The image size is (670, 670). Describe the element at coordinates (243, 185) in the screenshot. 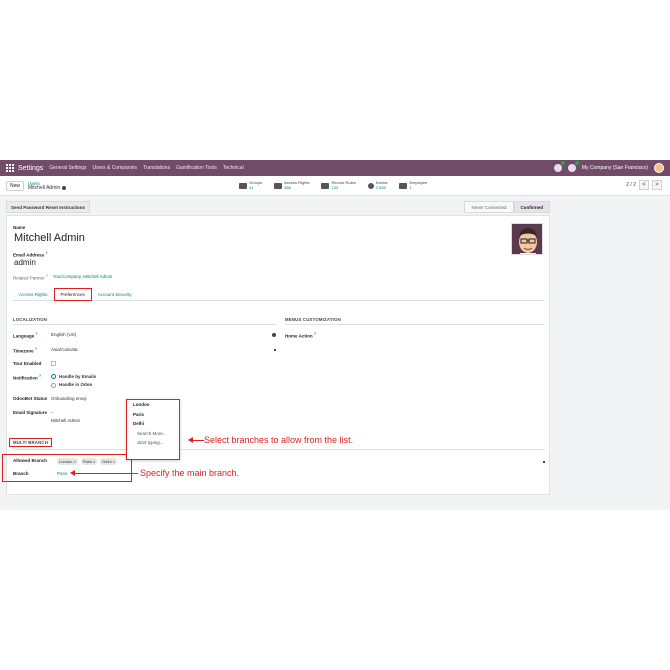

I see `groups-icon` at that location.